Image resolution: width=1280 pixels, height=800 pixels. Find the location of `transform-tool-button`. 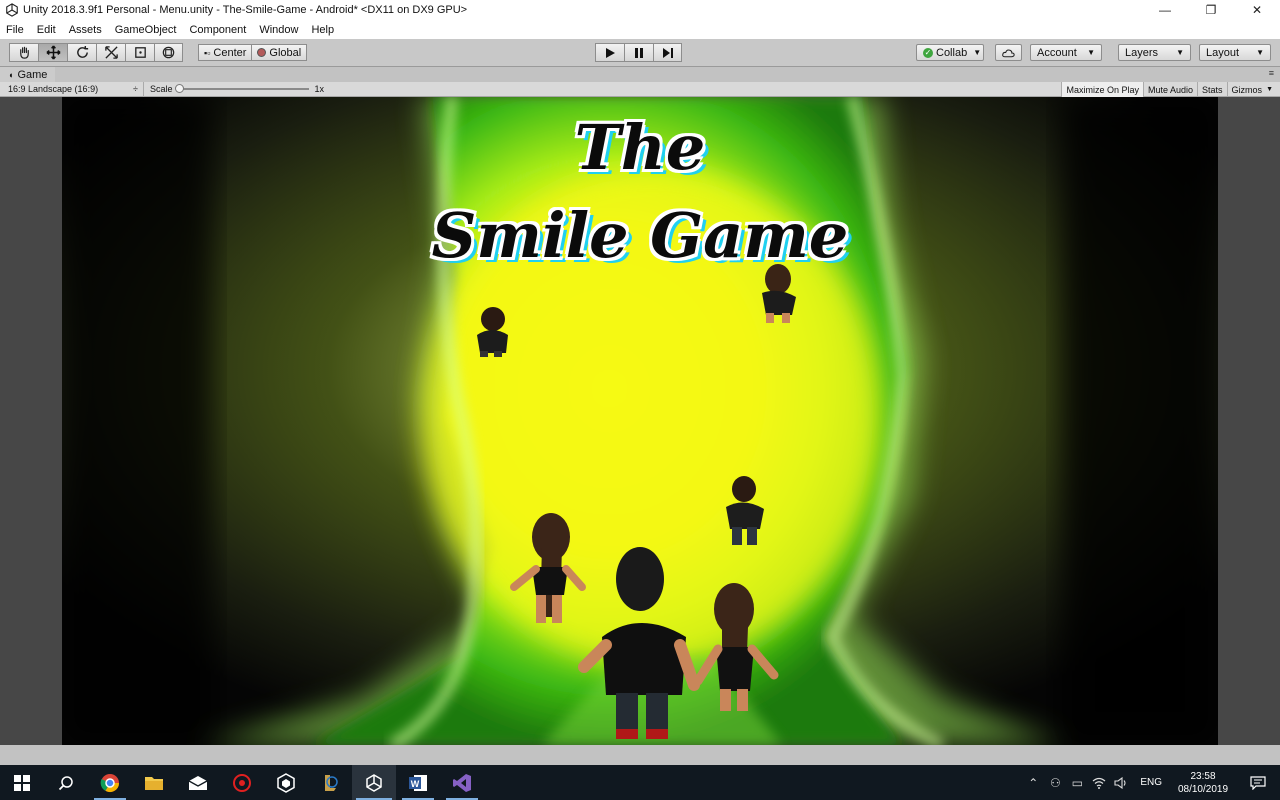

transform-tool-button is located at coordinates (168, 52).